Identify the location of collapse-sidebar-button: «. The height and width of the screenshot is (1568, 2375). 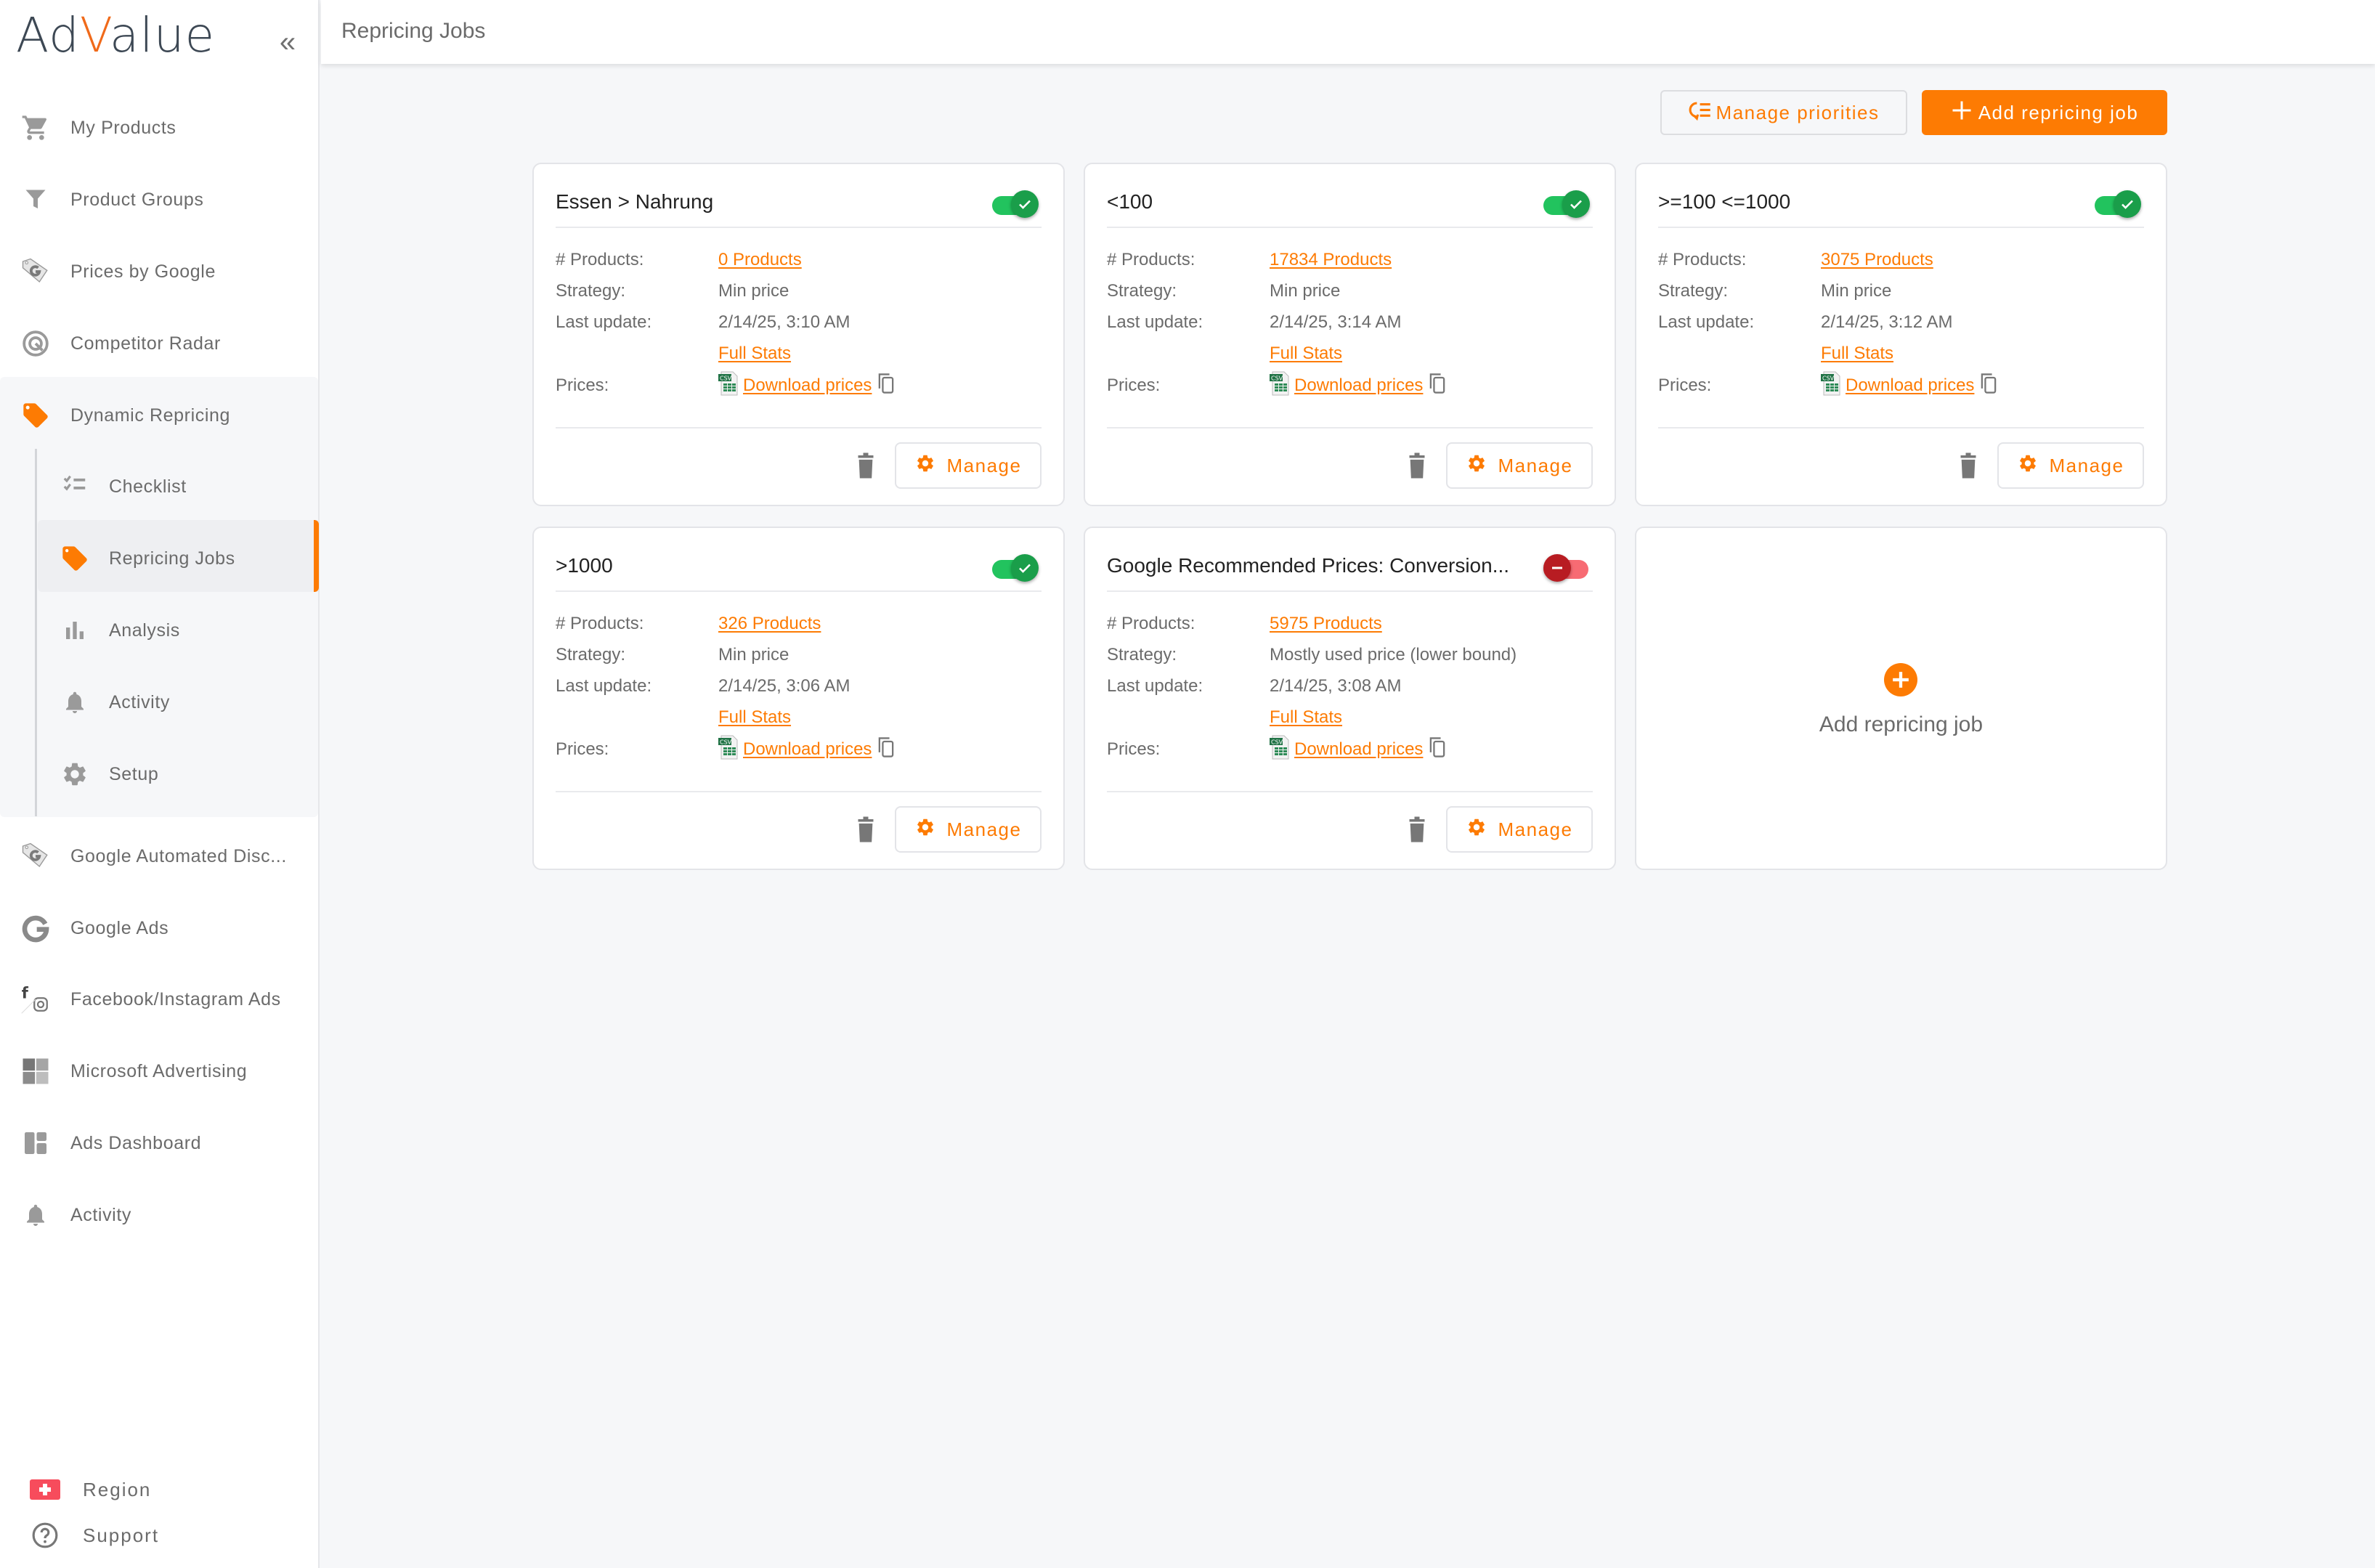
(288, 42).